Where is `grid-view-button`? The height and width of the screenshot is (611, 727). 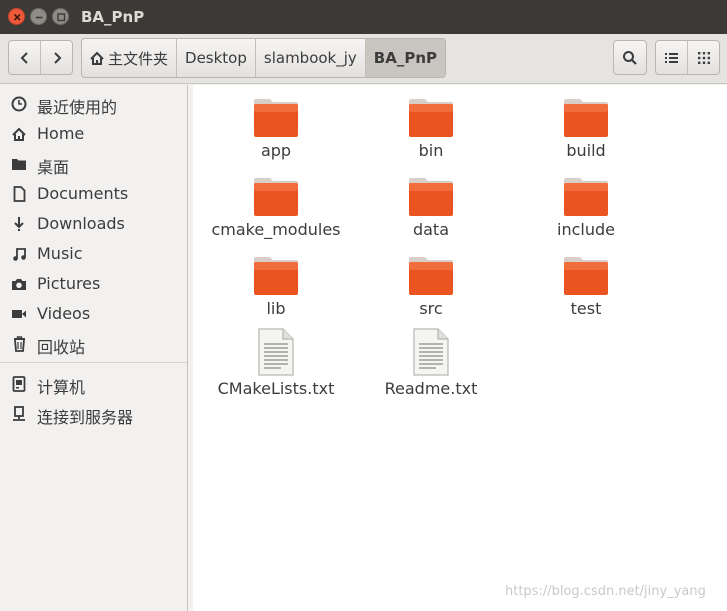
grid-view-button is located at coordinates (703, 57).